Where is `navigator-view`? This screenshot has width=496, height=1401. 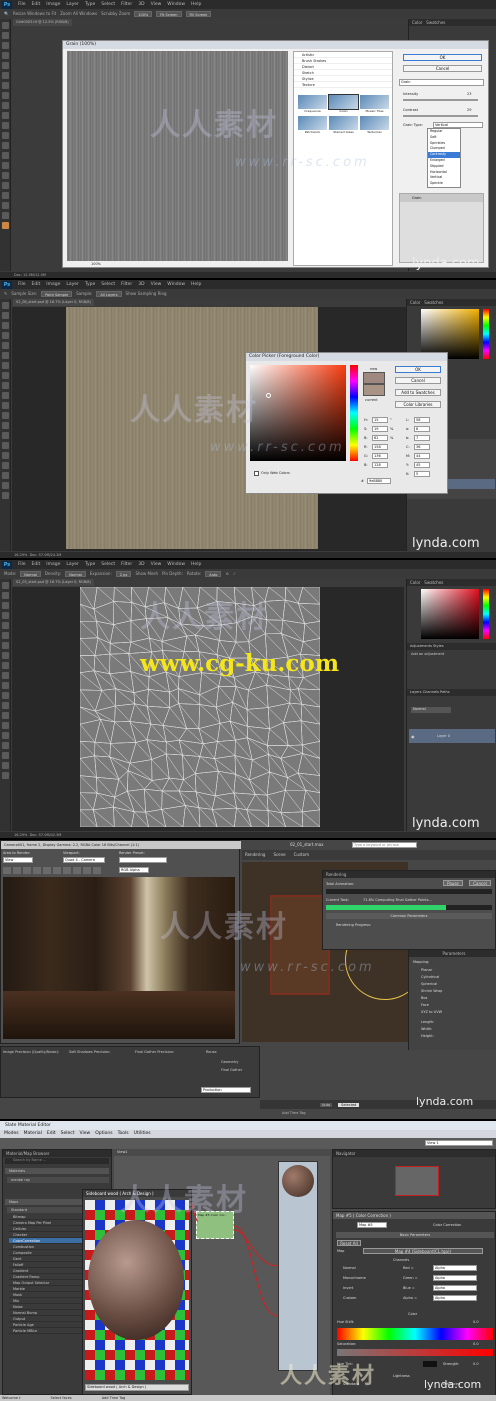 navigator-view is located at coordinates (417, 1181).